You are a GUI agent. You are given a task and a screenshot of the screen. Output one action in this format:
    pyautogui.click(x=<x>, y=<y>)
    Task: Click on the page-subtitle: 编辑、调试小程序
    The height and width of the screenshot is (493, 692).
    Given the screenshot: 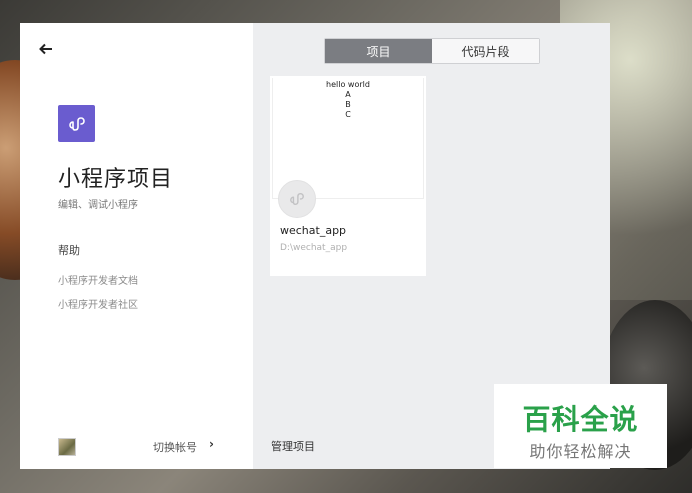 What is the action you would take?
    pyautogui.click(x=98, y=205)
    